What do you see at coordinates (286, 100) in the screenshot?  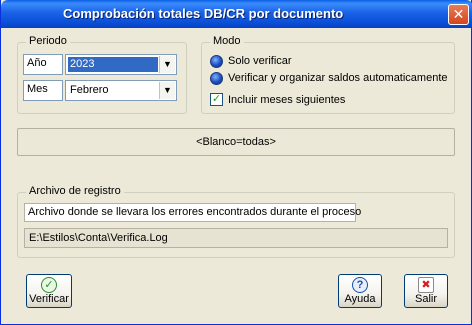 I see `checkbox-incluir-meses-label: Incluir meses siguientes` at bounding box center [286, 100].